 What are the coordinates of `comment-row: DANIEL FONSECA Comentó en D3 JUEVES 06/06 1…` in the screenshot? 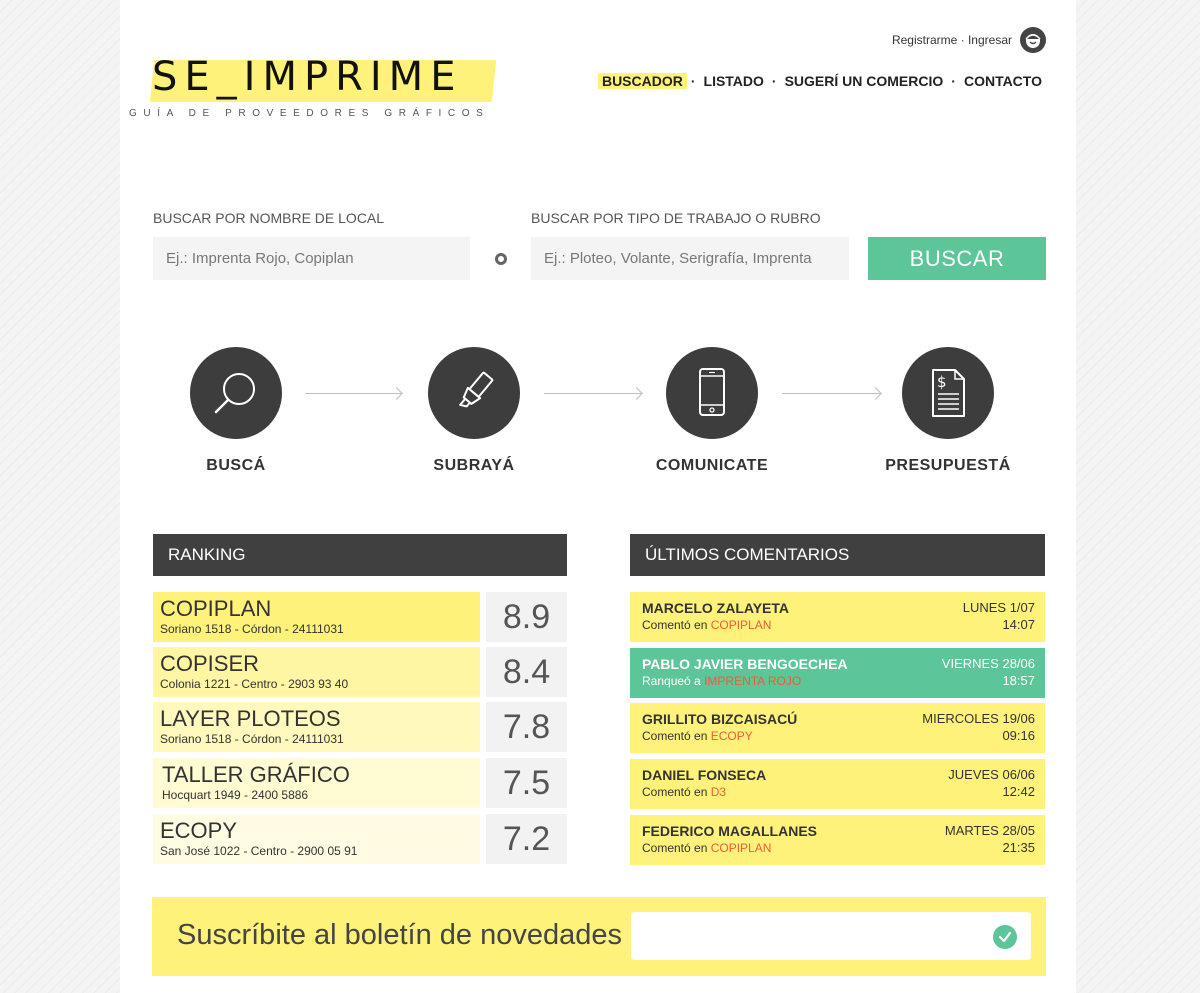 It's located at (837, 784).